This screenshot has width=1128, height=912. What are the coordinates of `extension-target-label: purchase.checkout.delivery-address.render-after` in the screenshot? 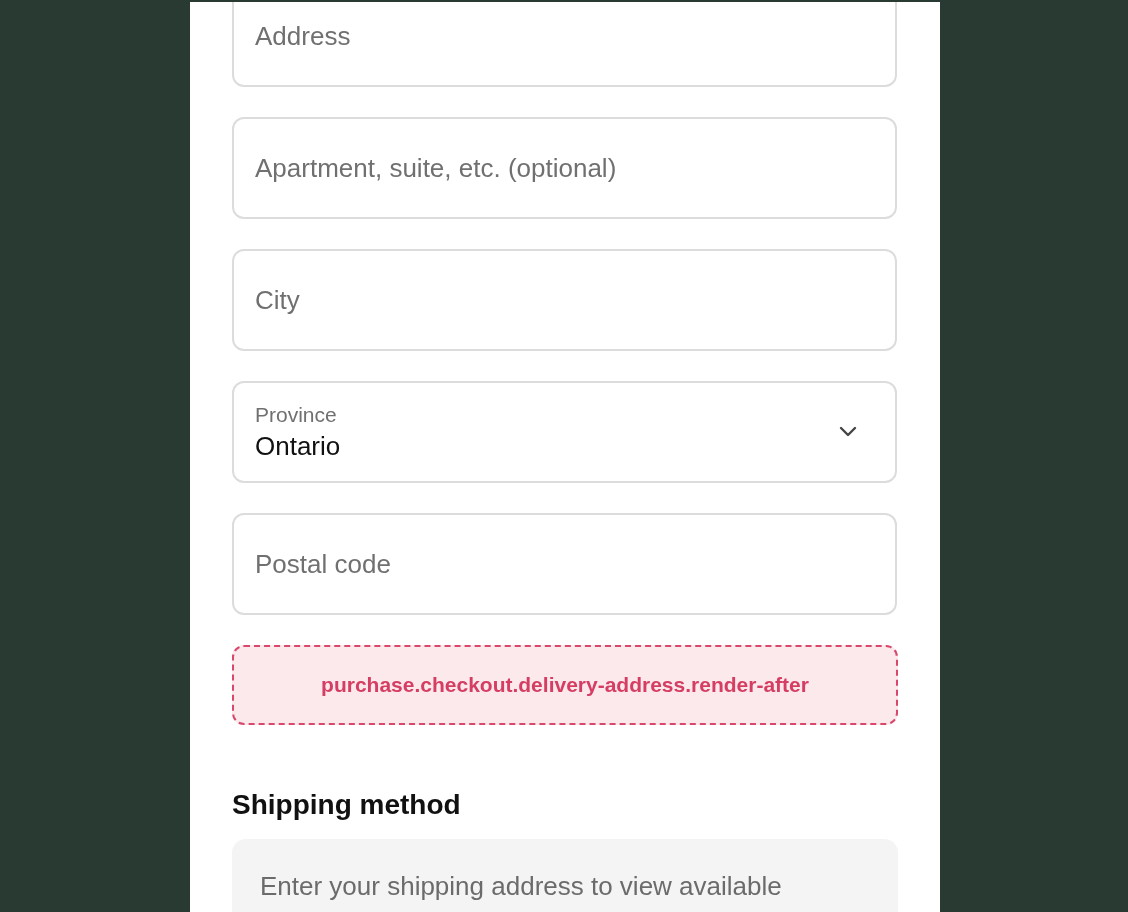 It's located at (565, 685).